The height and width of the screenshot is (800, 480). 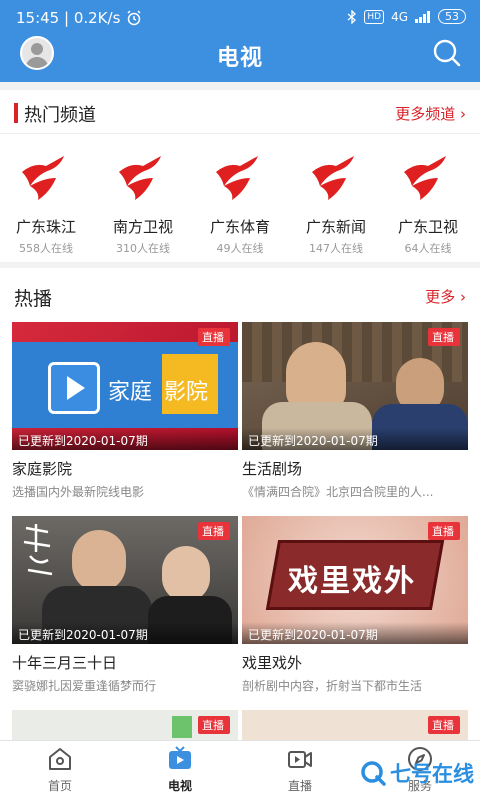 I want to click on thumb-text-cinema: 影院, so click(x=186, y=392).